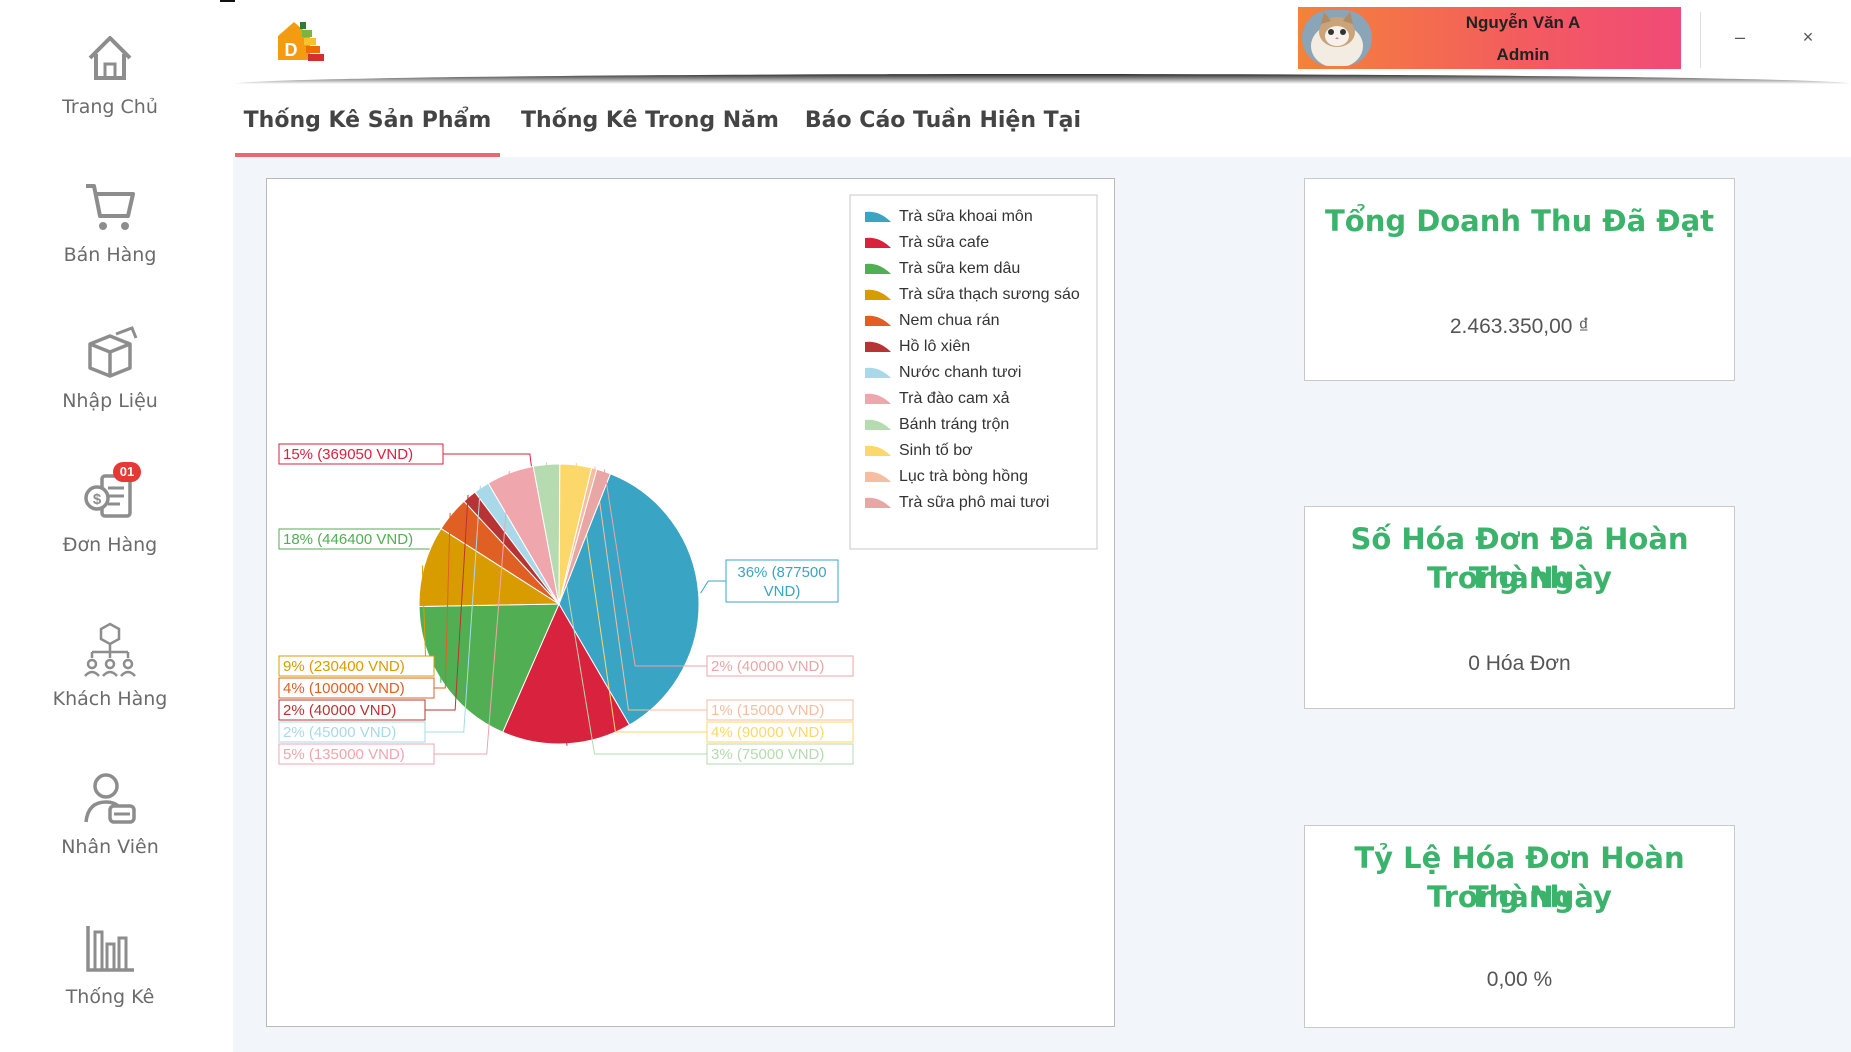 This screenshot has width=1851, height=1052. I want to click on statistics-icon, so click(110, 949).